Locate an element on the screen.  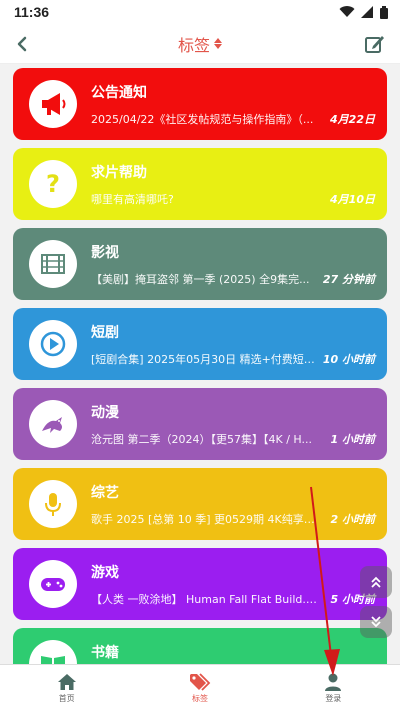
app-header: 标签 is located at coordinates (200, 44).